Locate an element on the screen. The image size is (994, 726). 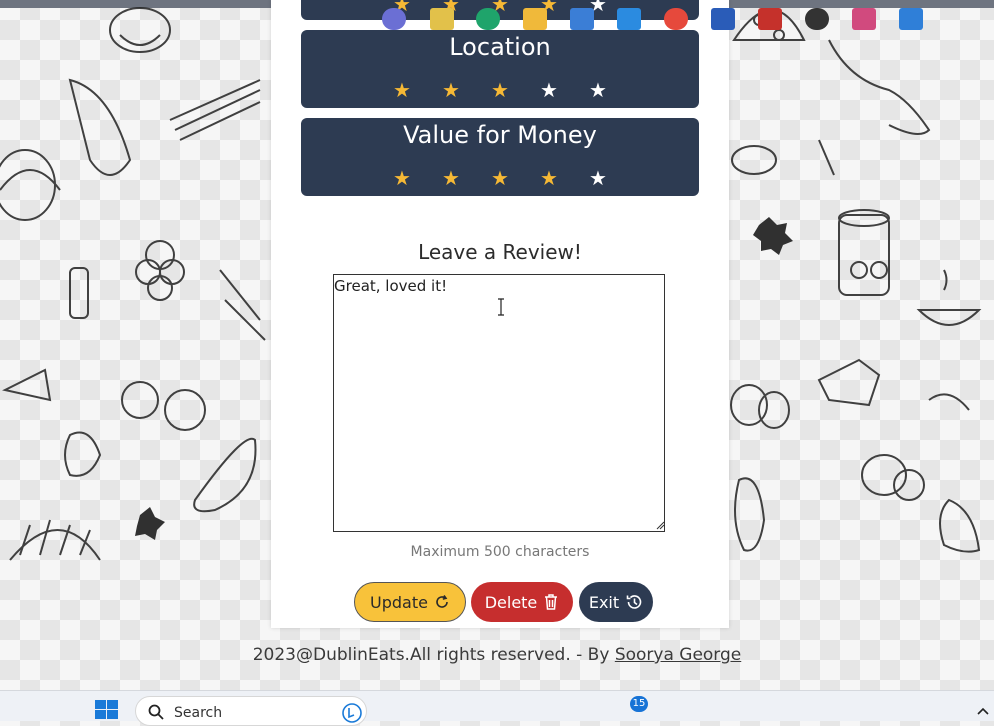
rating-card-value-for-money: Value for Money ★ ★ ★ ★ ★ is located at coordinates (500, 157).